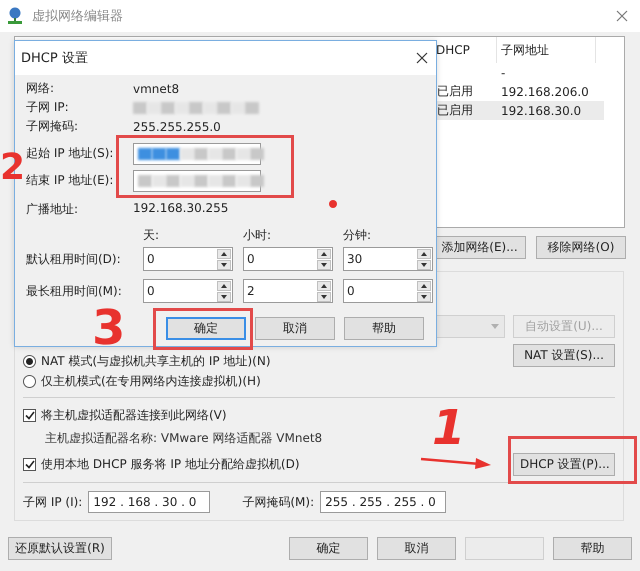 This screenshot has width=640, height=571. What do you see at coordinates (384, 328) in the screenshot?
I see `help-button: 帮助` at bounding box center [384, 328].